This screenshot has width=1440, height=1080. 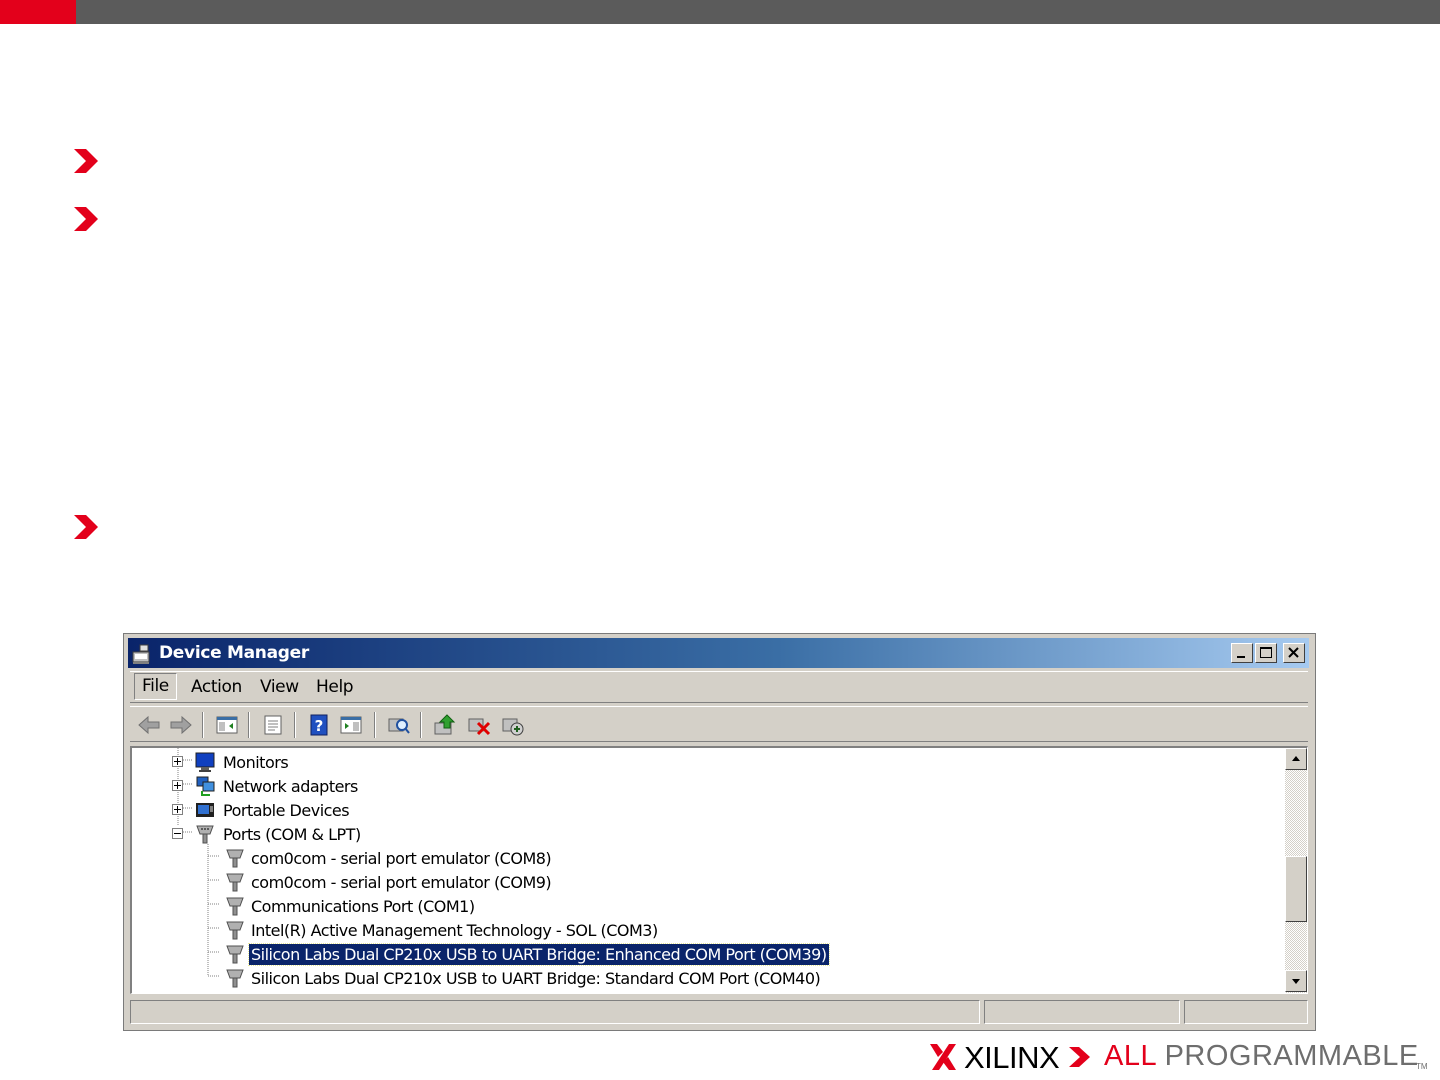 I want to click on brand-name: XILINX, so click(x=1012, y=1057).